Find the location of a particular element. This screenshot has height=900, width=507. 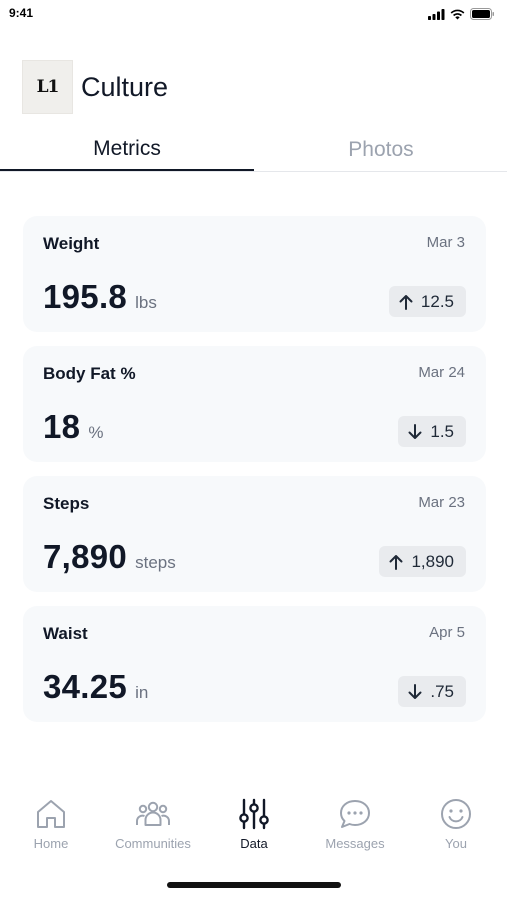

metric-change-value: .75 is located at coordinates (442, 691).